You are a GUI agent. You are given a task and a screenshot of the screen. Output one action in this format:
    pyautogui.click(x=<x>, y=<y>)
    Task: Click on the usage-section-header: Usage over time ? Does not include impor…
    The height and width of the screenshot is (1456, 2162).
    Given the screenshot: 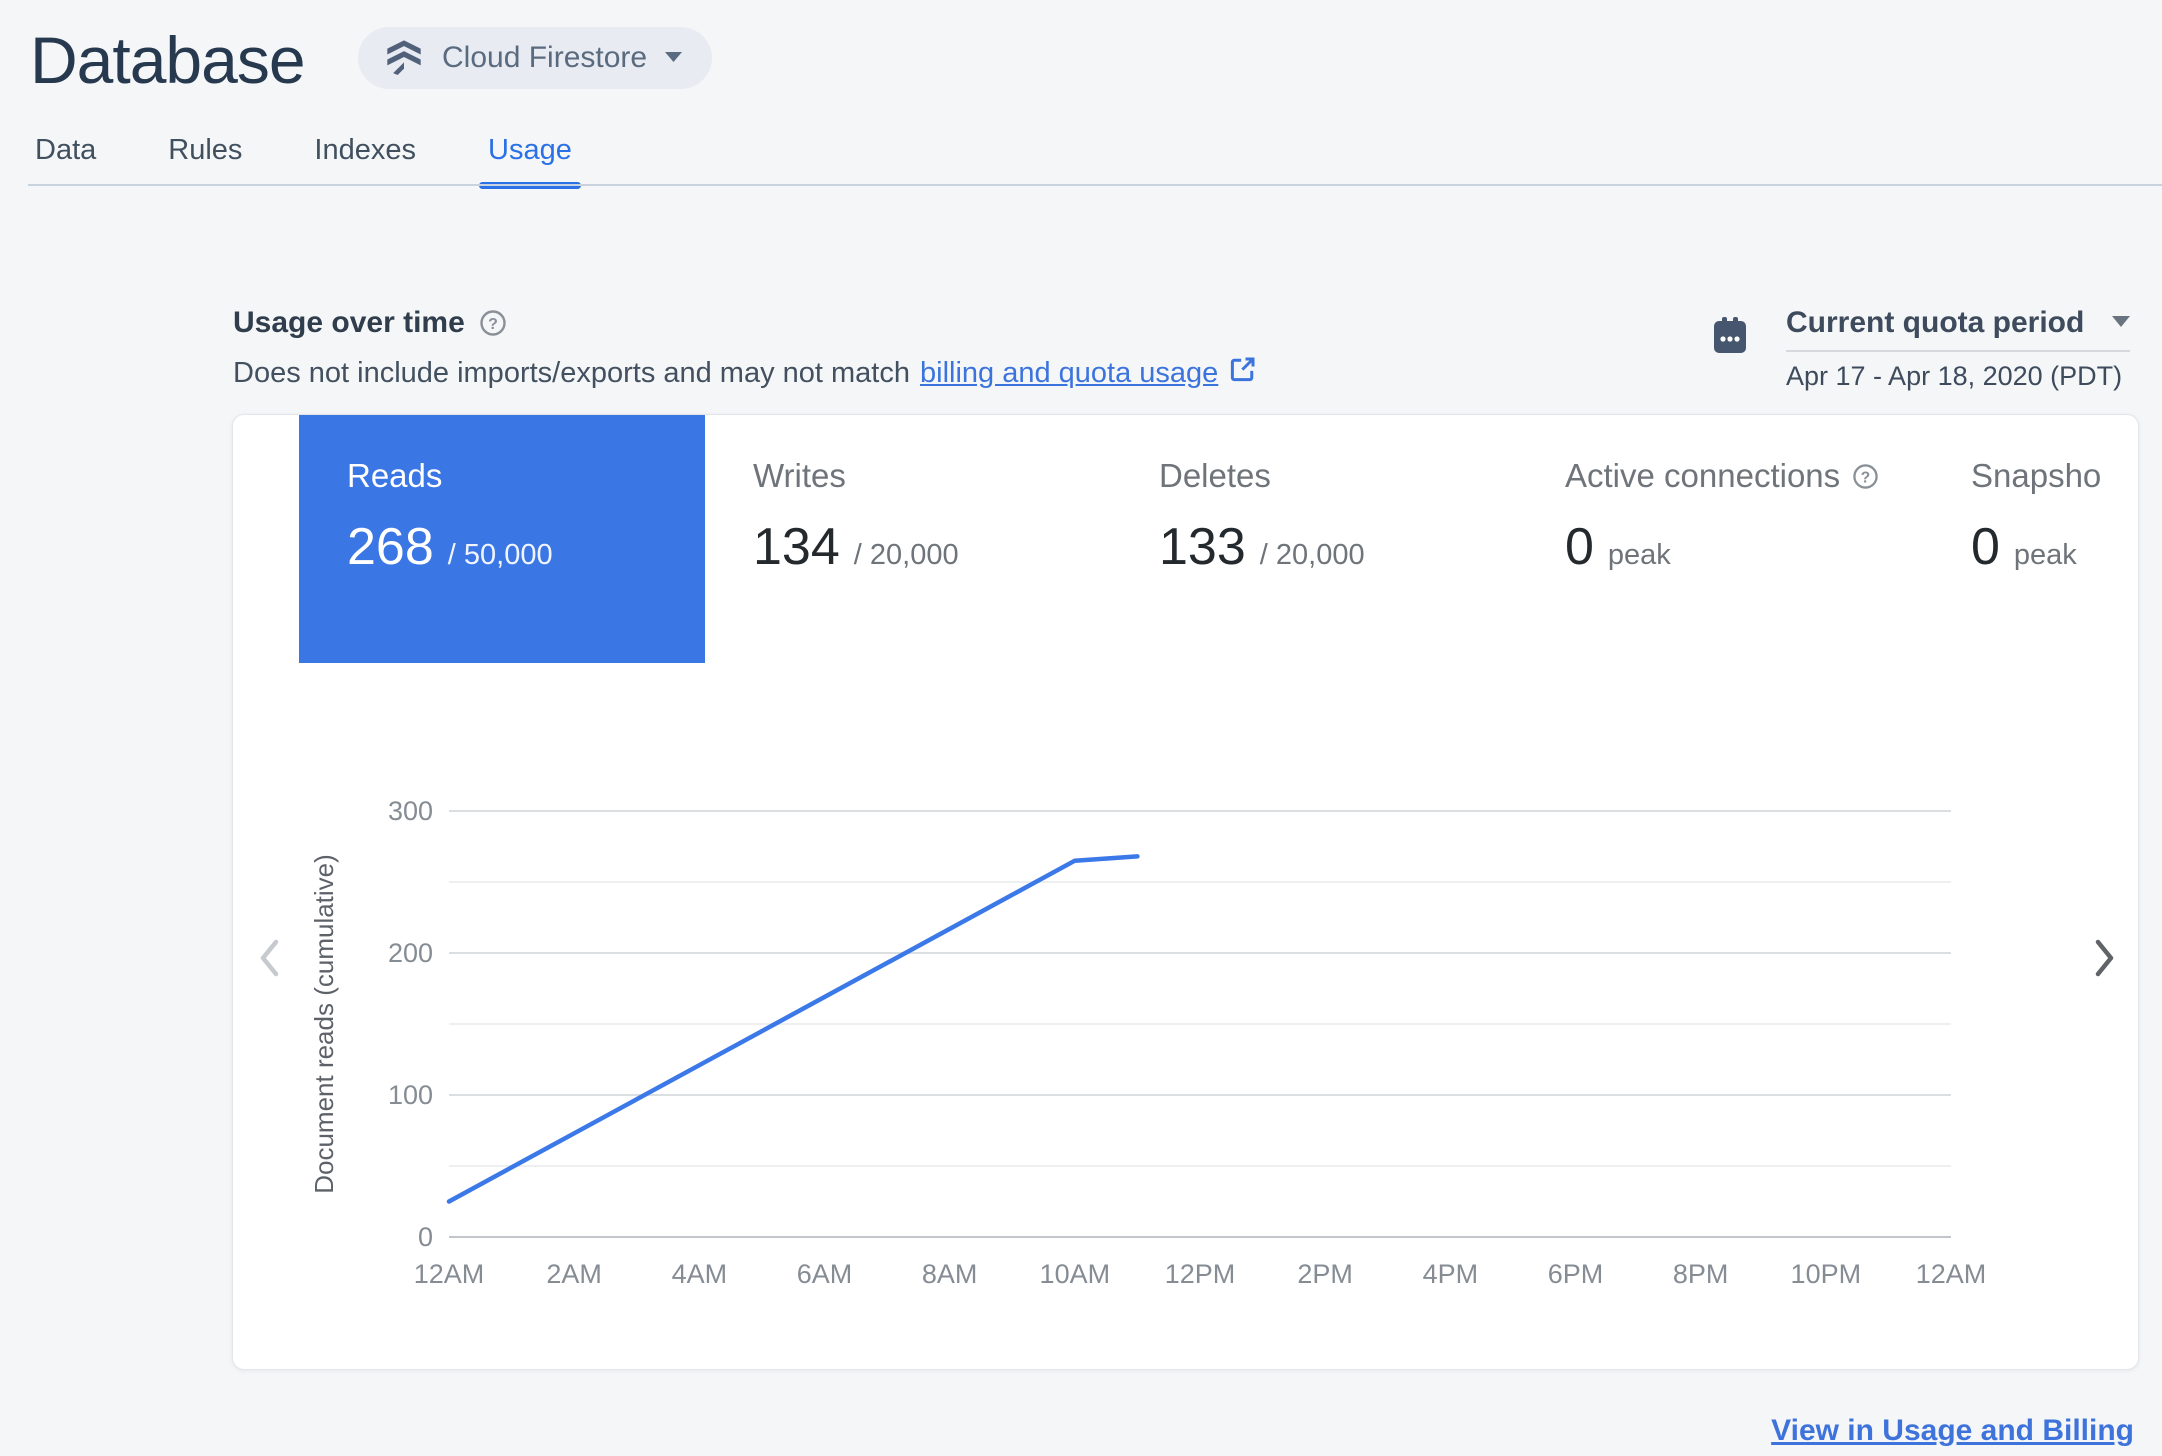 What is the action you would take?
    pyautogui.click(x=745, y=349)
    